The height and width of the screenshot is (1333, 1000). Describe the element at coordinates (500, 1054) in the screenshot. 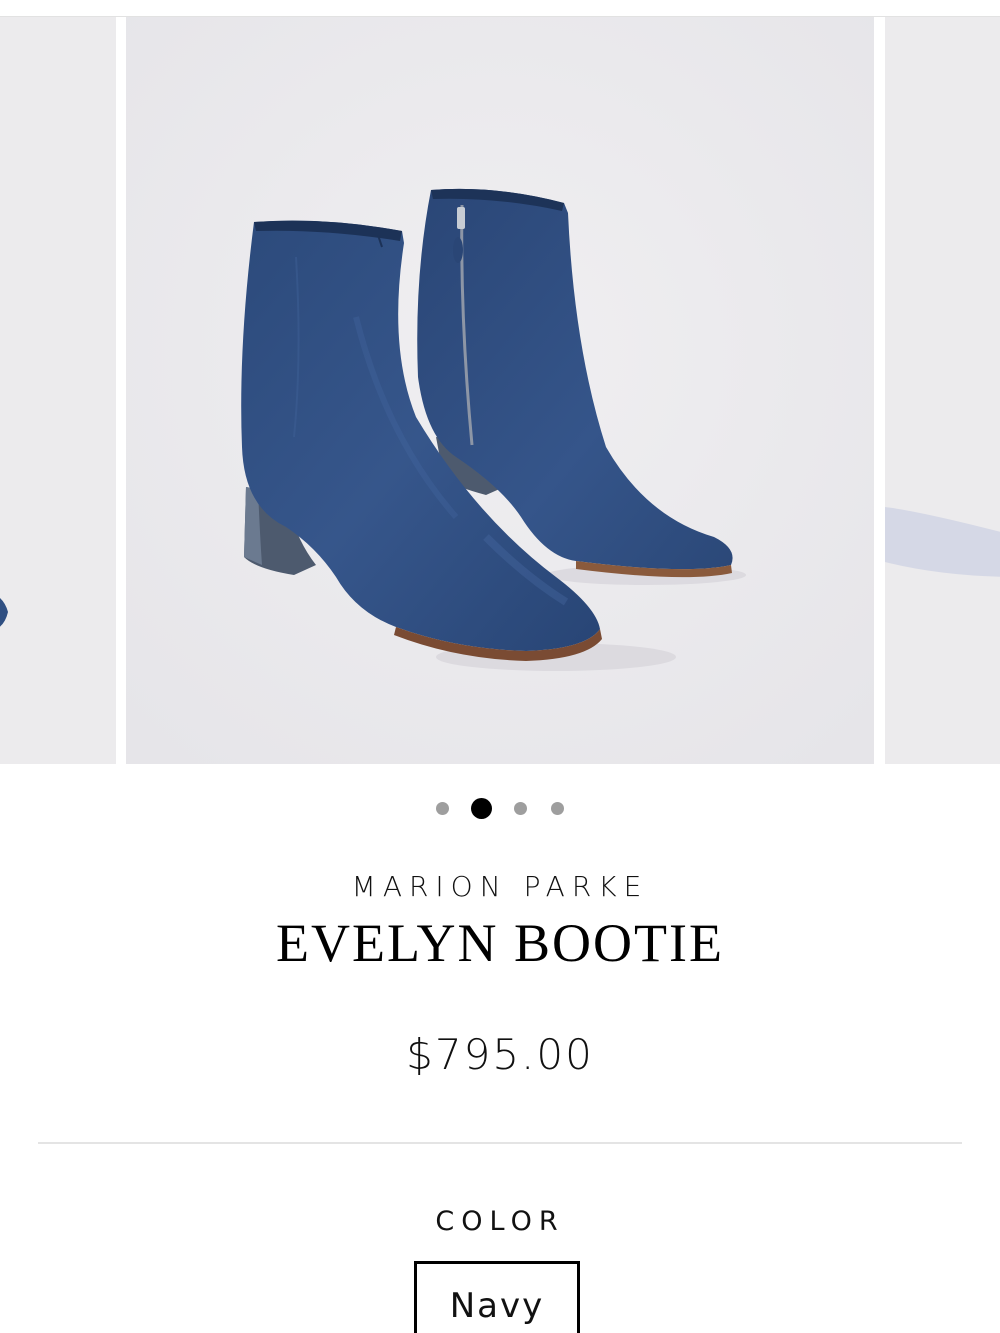

I see `product-price: $795.00` at that location.